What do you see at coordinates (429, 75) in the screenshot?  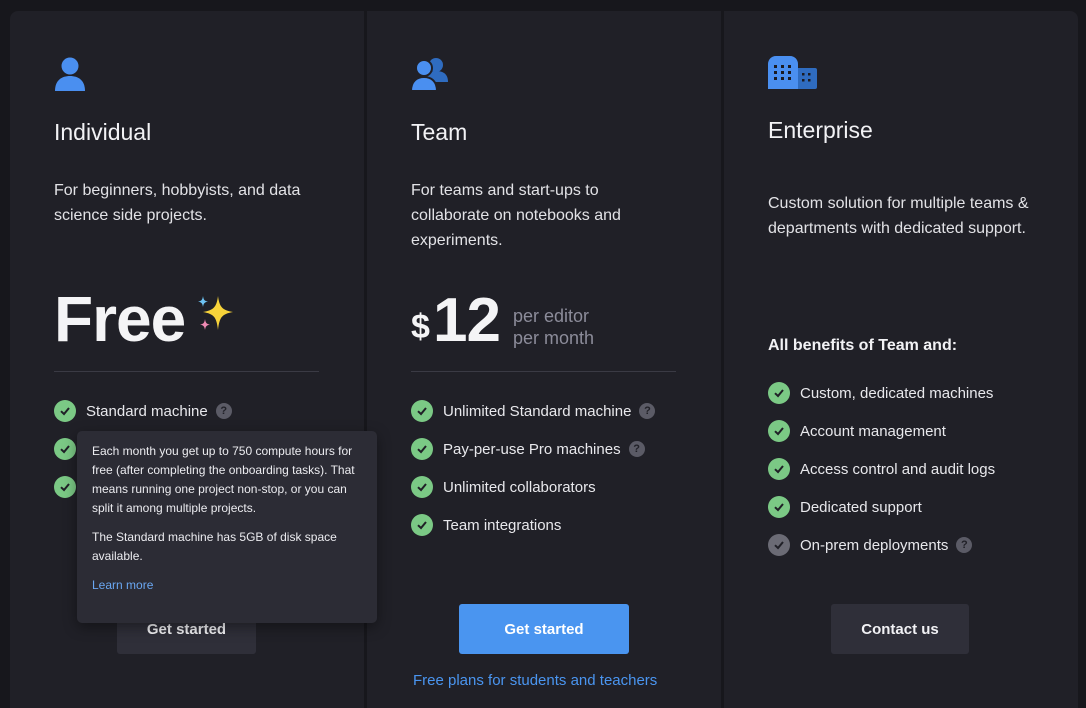 I see `people-icon` at bounding box center [429, 75].